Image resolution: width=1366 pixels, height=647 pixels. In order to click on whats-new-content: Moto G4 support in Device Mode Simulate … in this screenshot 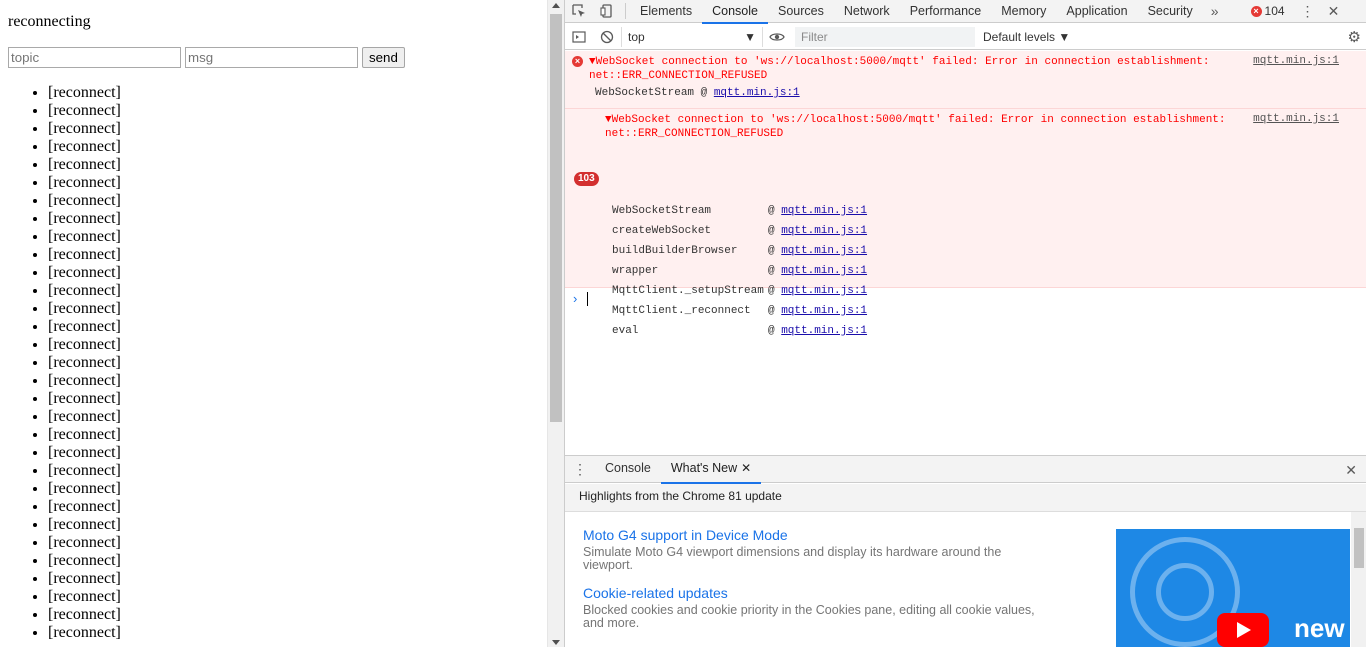, I will do `click(965, 579)`.